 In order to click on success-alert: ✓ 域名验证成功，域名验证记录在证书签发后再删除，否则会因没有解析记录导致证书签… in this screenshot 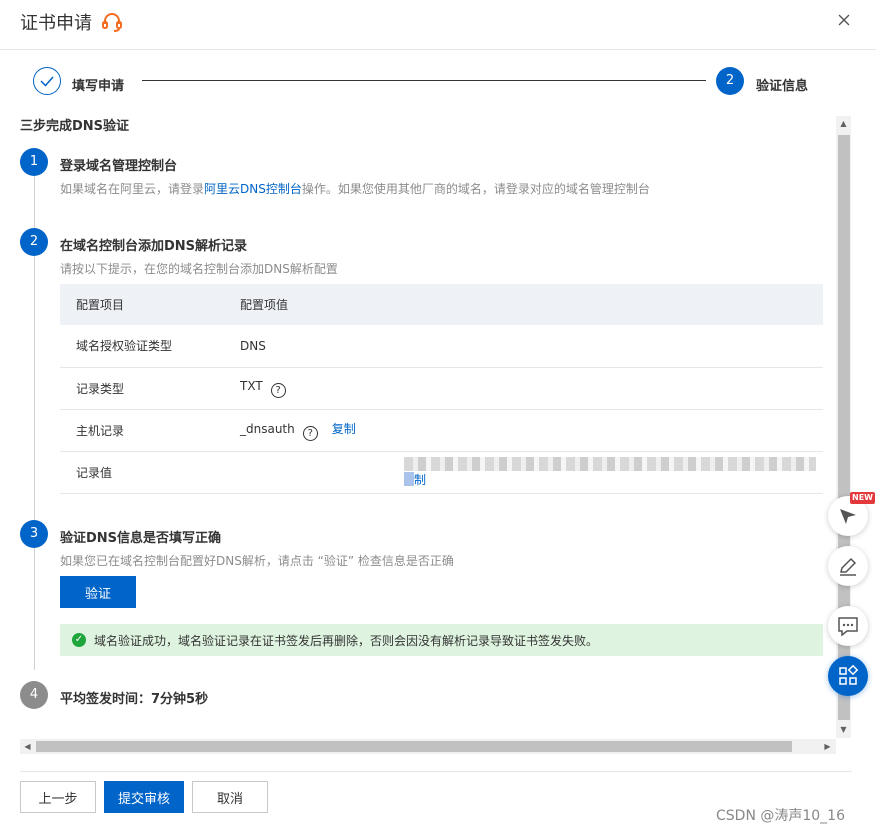, I will do `click(441, 640)`.